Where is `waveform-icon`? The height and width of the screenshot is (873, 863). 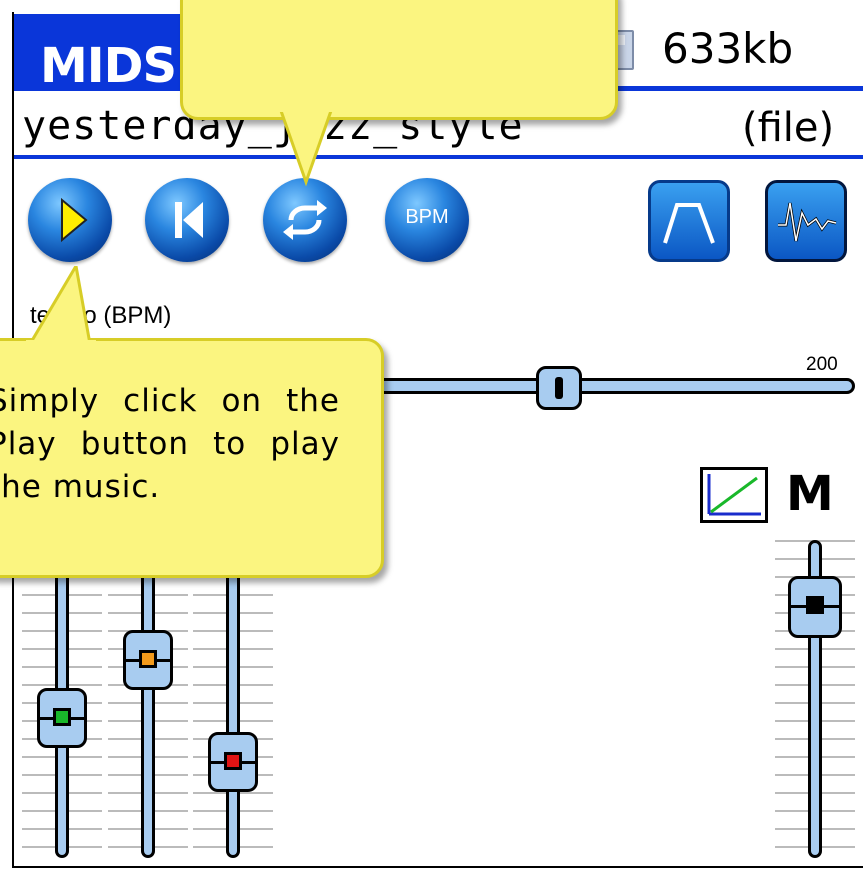
waveform-icon is located at coordinates (807, 222).